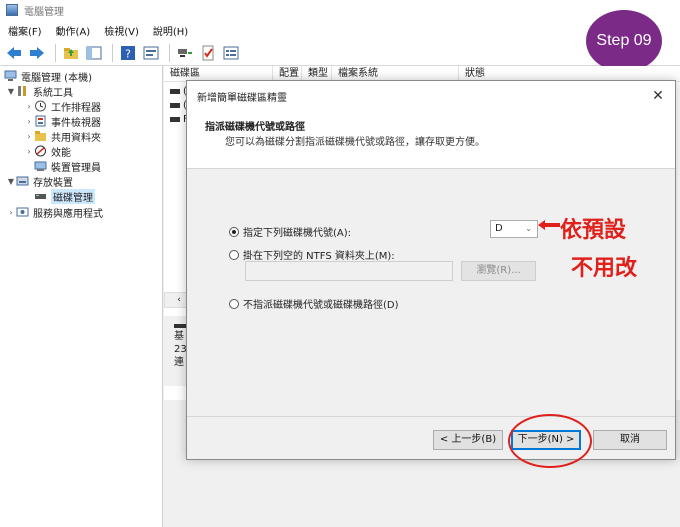 The image size is (680, 527). What do you see at coordinates (528, 228) in the screenshot?
I see `chevron-down-icon: ⌄` at bounding box center [528, 228].